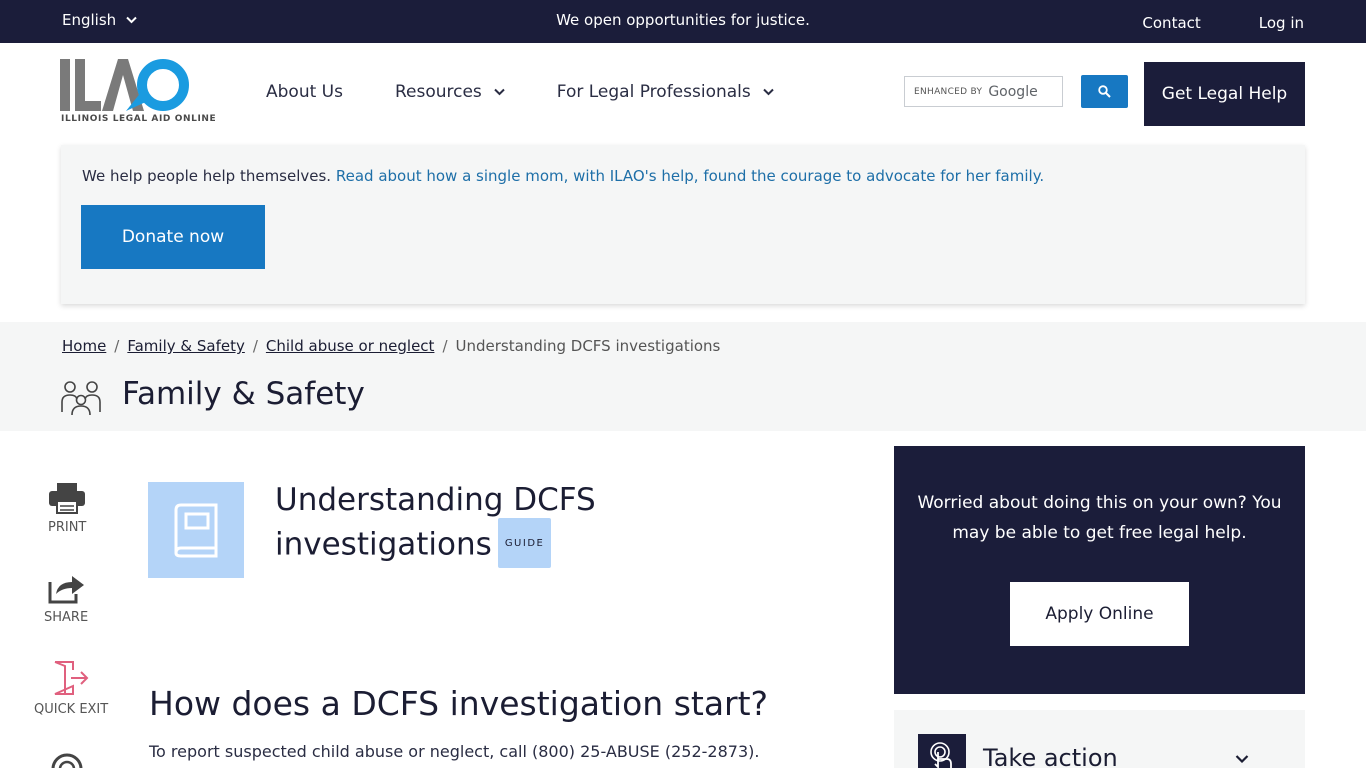  Describe the element at coordinates (67, 527) in the screenshot. I see `print-label: PRINT` at that location.